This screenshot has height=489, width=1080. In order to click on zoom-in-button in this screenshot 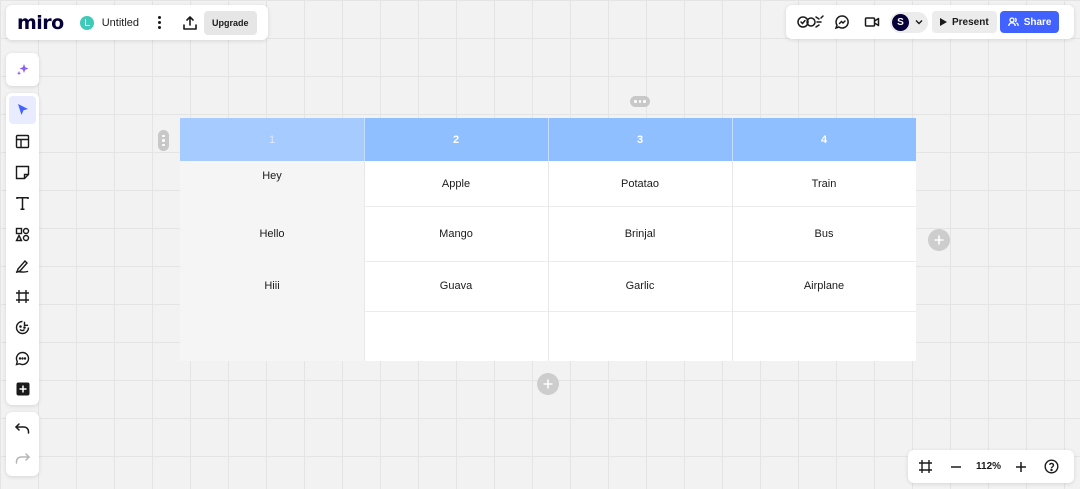, I will do `click(1021, 467)`.